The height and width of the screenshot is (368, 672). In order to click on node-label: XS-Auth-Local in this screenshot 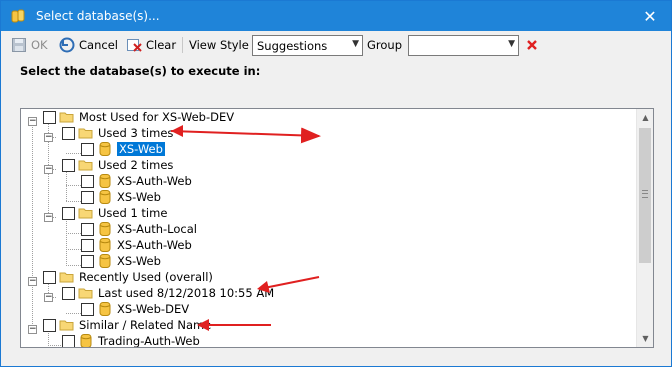, I will do `click(157, 229)`.